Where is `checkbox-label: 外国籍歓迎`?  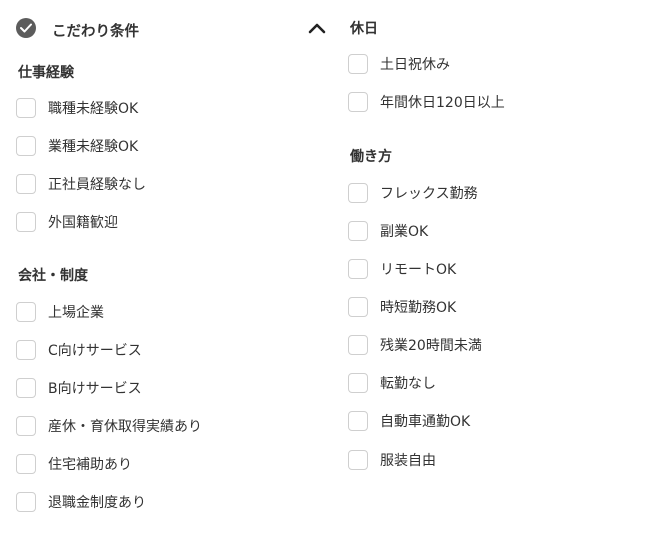
checkbox-label: 外国籍歓迎 is located at coordinates (83, 223).